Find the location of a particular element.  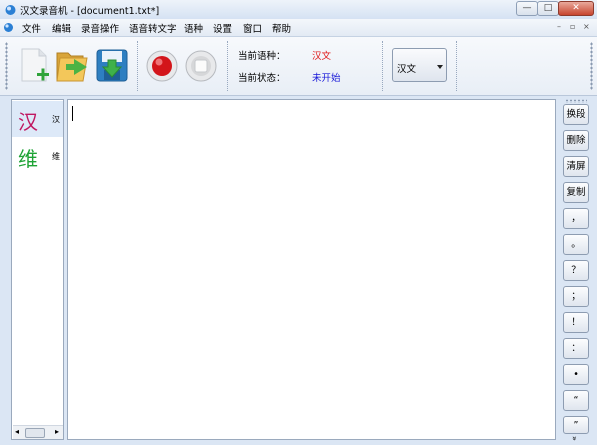

window-title: 汉文录音机 - [document1.txt*] is located at coordinates (90, 11).